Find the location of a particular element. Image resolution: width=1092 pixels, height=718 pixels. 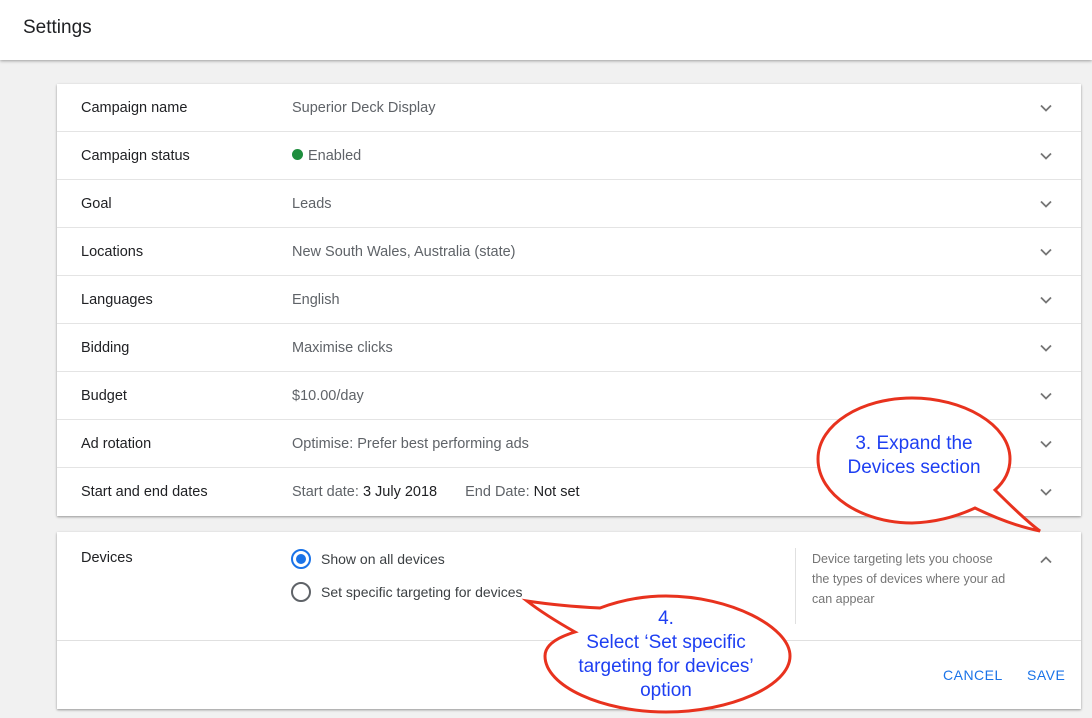

cancel-button: CANCEL is located at coordinates (973, 675).